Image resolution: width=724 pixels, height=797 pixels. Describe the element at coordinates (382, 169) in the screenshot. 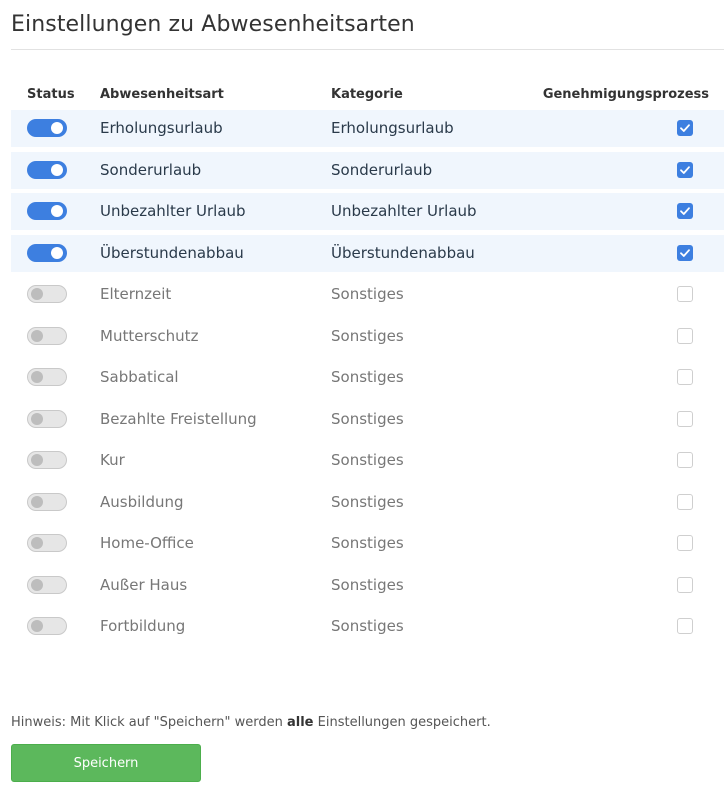

I see `absence-category: Sonderurlaub` at that location.